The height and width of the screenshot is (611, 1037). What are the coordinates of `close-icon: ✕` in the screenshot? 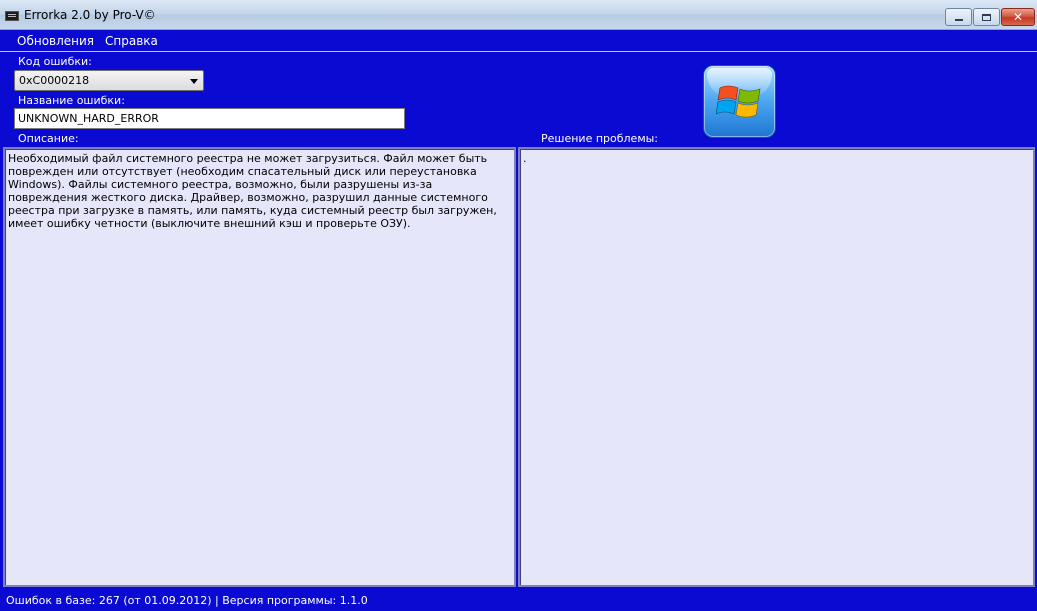 It's located at (1018, 17).